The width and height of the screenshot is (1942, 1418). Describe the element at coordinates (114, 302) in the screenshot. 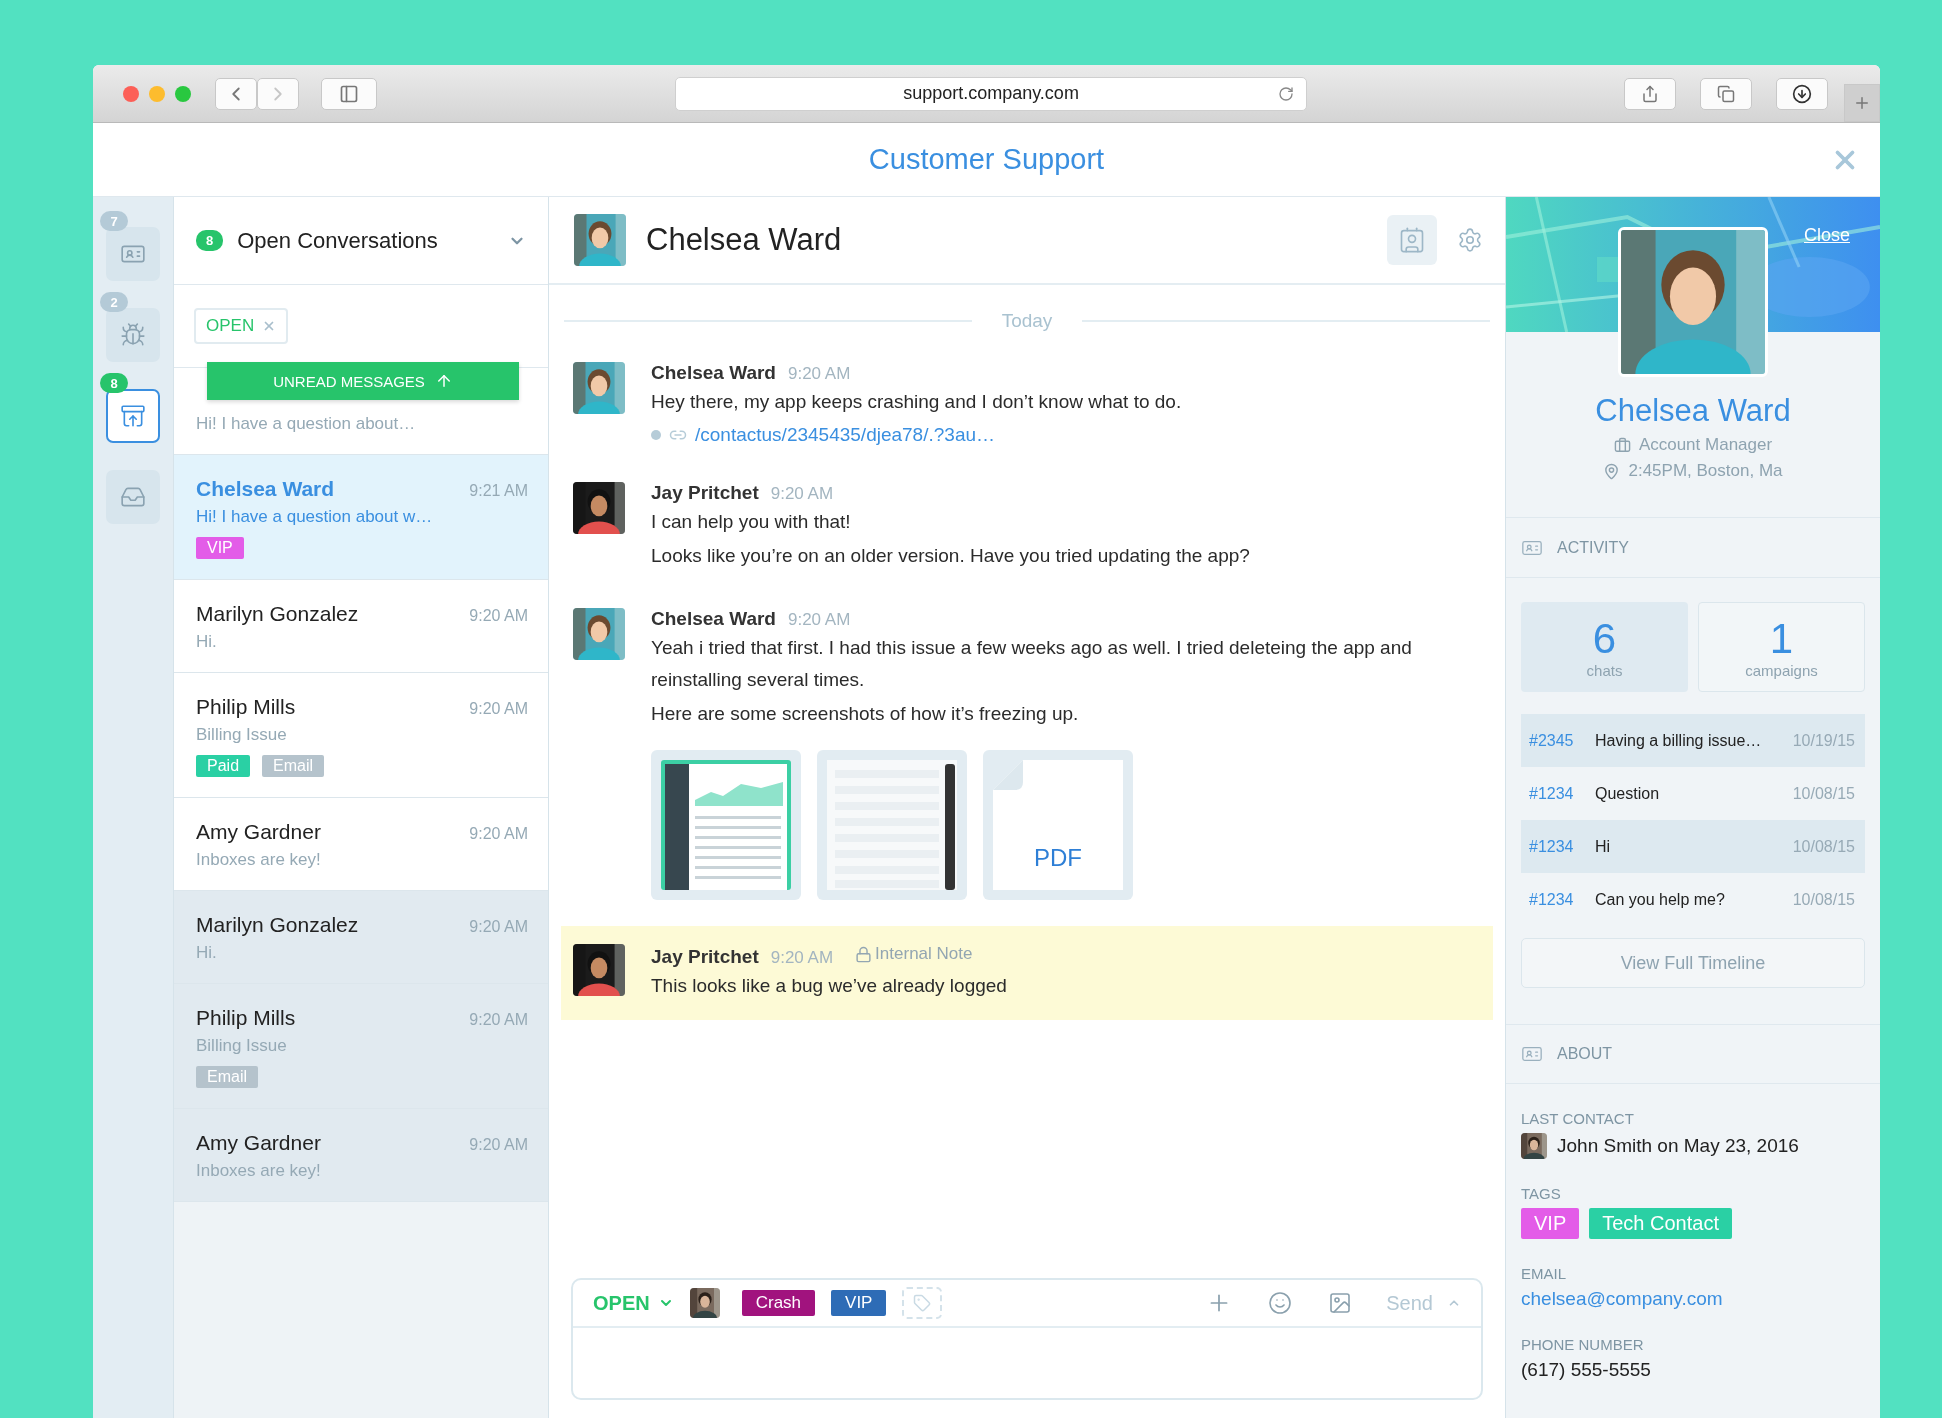

I see `count-badge: 2` at that location.